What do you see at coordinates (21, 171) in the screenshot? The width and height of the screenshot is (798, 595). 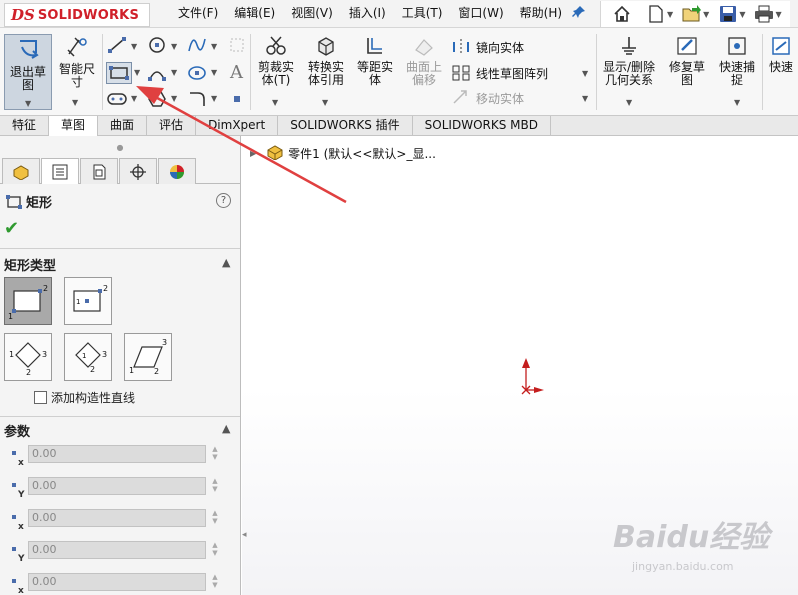 I see `feature-manager-tab` at bounding box center [21, 171].